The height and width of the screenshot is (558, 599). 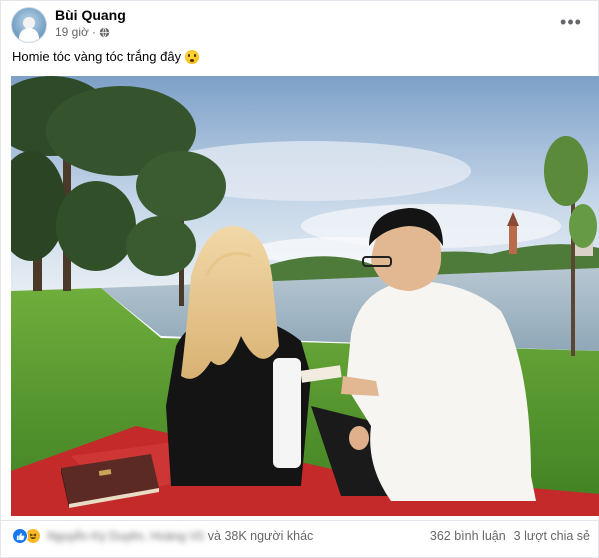 I want to click on globe-icon, so click(x=104, y=32).